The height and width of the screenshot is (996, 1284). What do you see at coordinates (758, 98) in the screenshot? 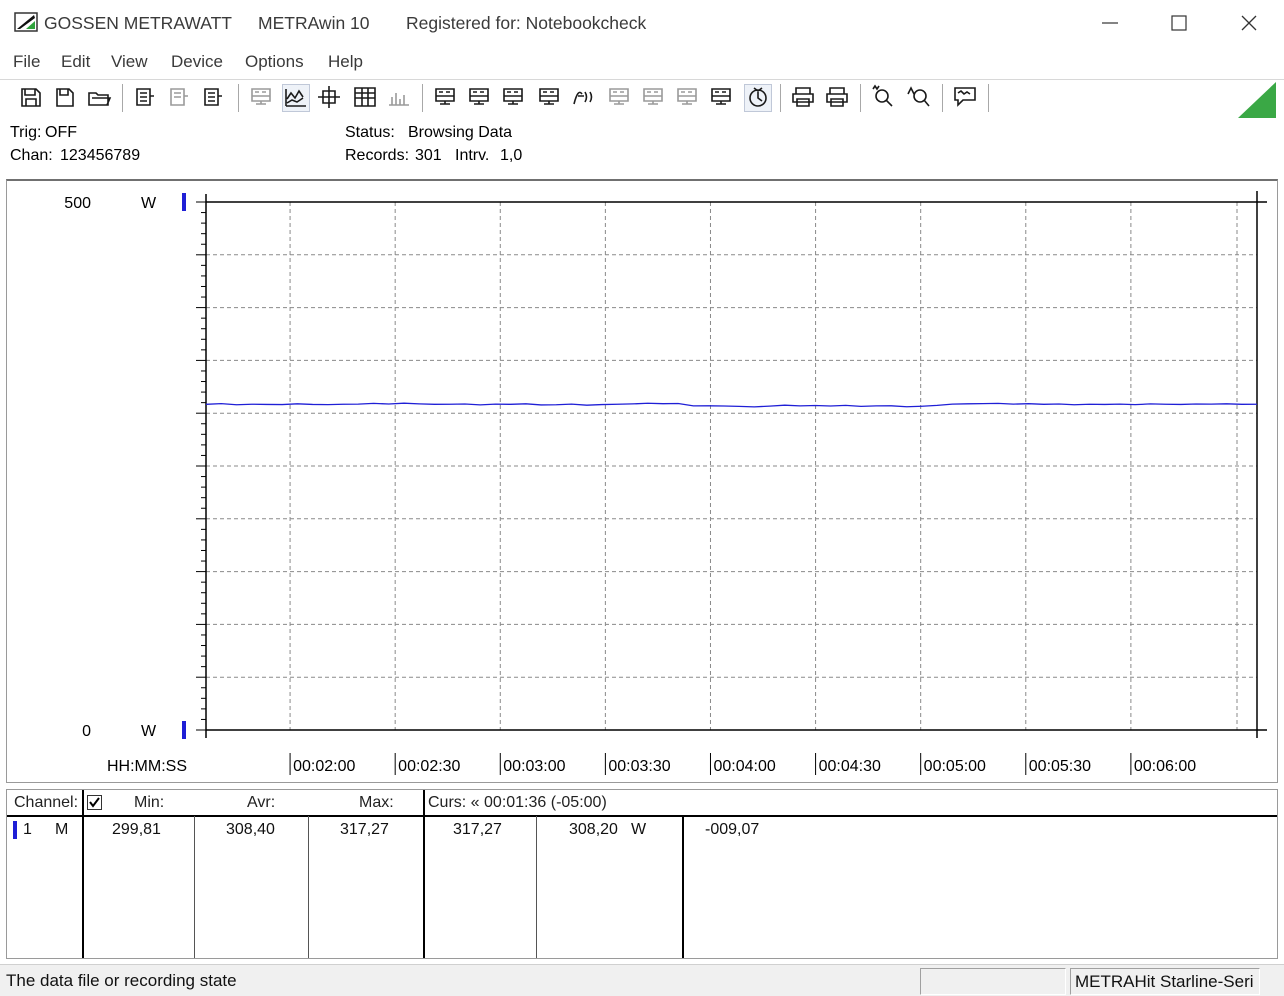
I see `acquire-button` at bounding box center [758, 98].